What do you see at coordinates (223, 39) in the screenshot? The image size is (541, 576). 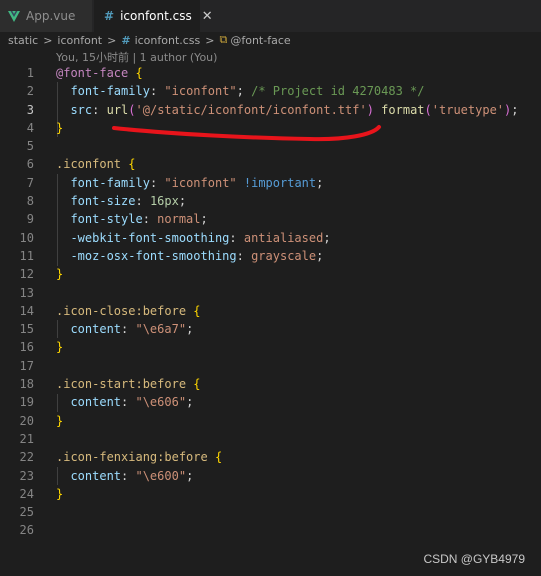 I see `symbol-icon: ⧉` at bounding box center [223, 39].